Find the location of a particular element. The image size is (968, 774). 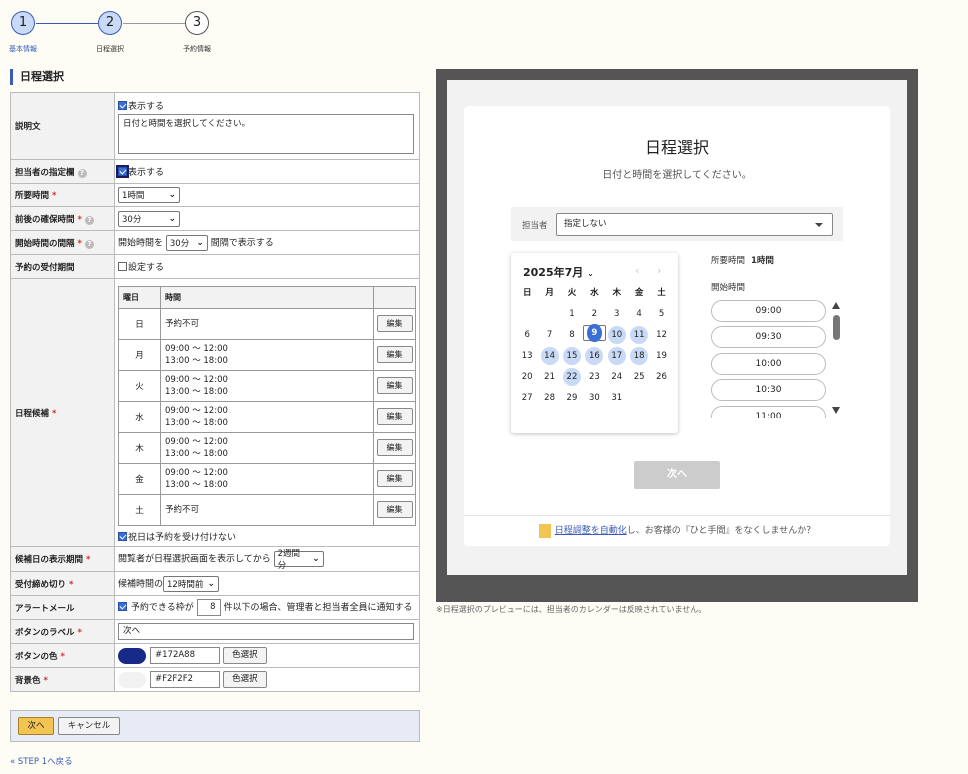

double-chevron-left-icon: « is located at coordinates (13, 762).